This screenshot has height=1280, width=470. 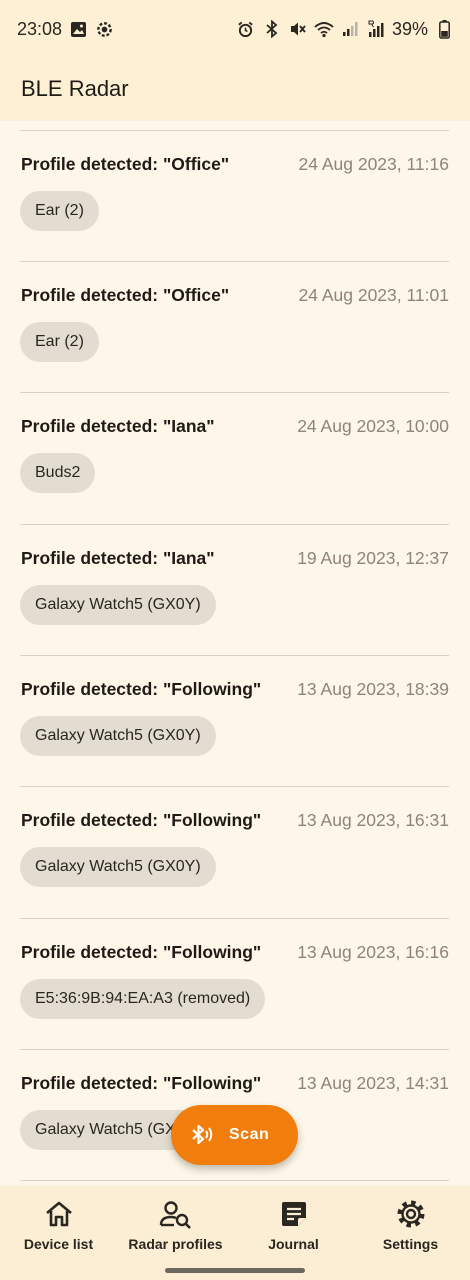 I want to click on entry-date: 19 Aug 2023, 12:37, so click(x=373, y=558).